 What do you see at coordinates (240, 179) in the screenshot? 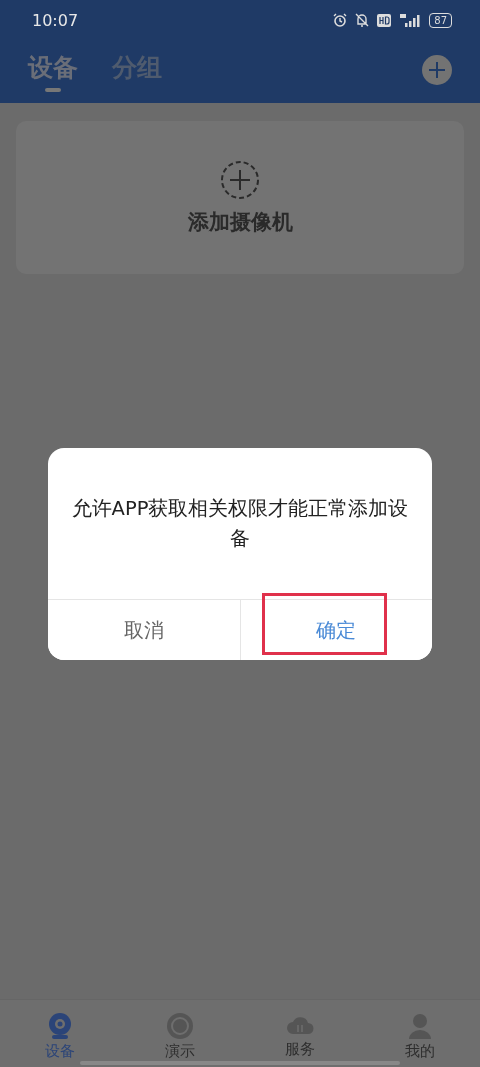
I see `dashed-plus-icon` at bounding box center [240, 179].